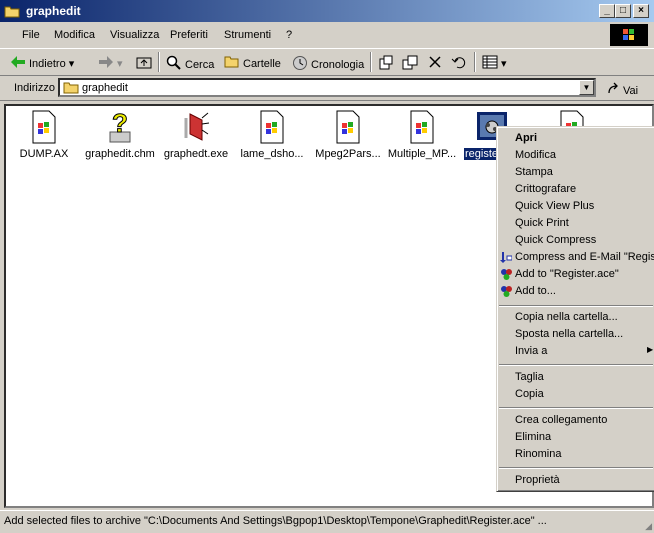 This screenshot has width=654, height=533. I want to click on up-folder-icon, so click(144, 63).